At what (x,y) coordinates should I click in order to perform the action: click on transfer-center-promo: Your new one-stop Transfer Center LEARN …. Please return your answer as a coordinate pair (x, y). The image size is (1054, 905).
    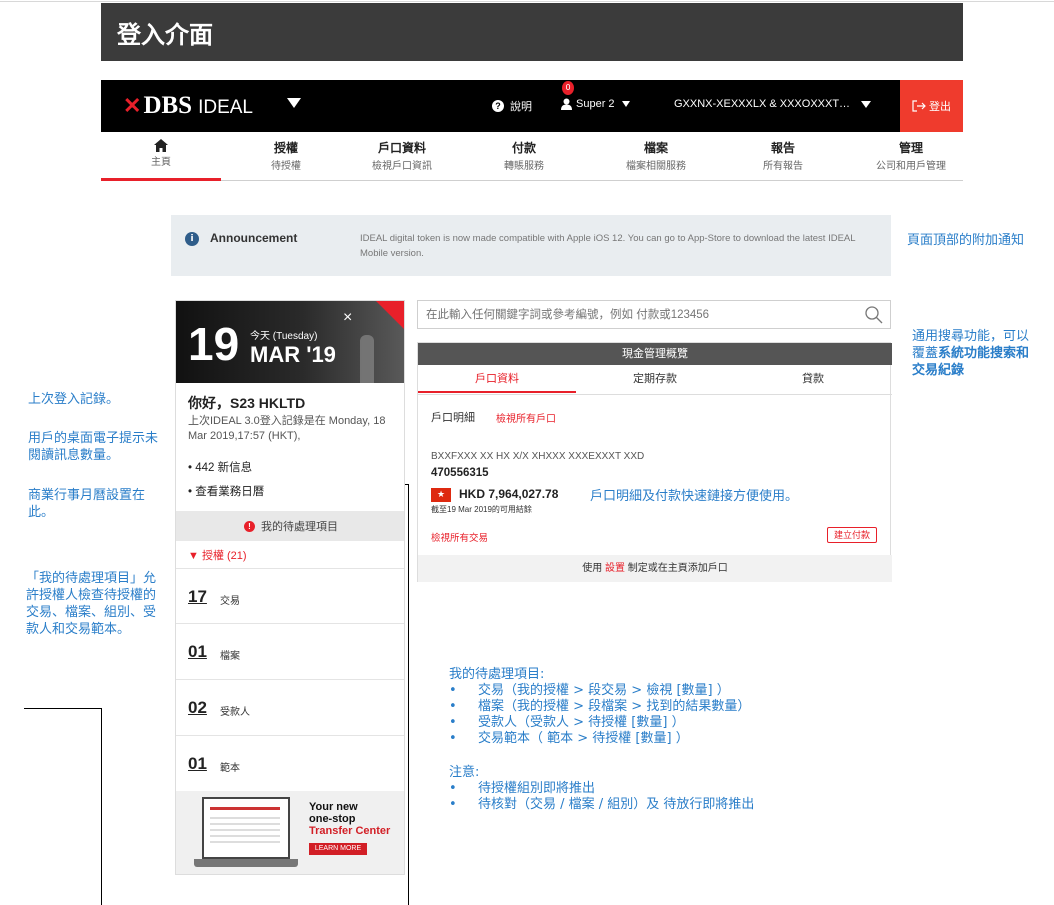
    Looking at the image, I should click on (290, 832).